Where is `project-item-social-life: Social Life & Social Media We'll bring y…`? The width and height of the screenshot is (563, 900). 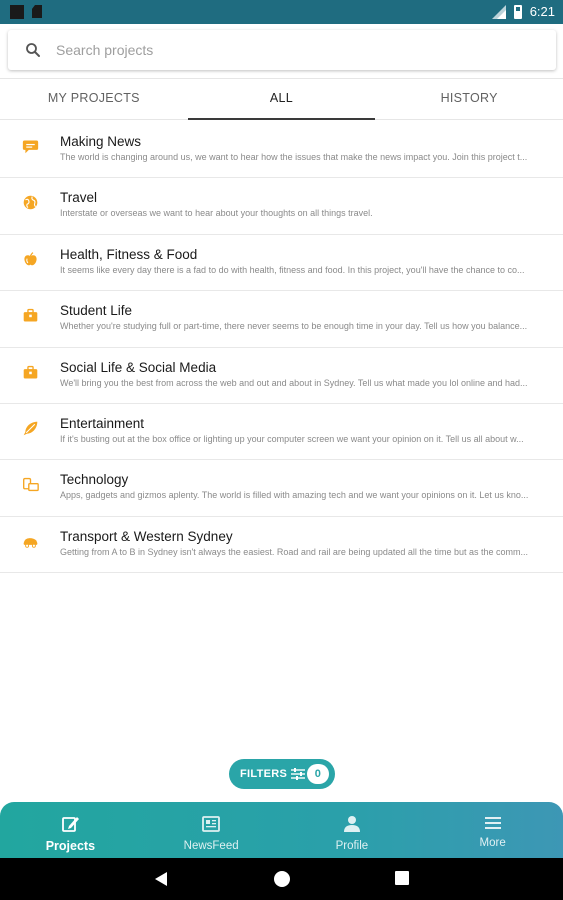
project-item-social-life: Social Life & Social Media We'll bring y… is located at coordinates (281, 376).